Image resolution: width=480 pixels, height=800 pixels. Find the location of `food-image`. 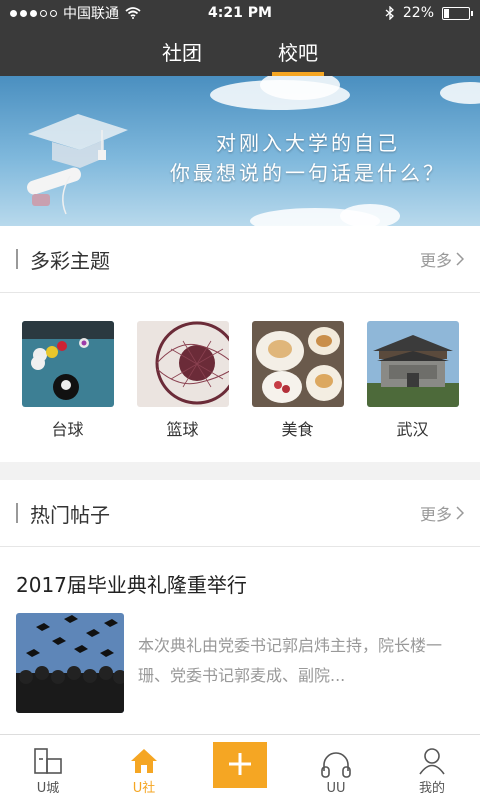

food-image is located at coordinates (297, 364).